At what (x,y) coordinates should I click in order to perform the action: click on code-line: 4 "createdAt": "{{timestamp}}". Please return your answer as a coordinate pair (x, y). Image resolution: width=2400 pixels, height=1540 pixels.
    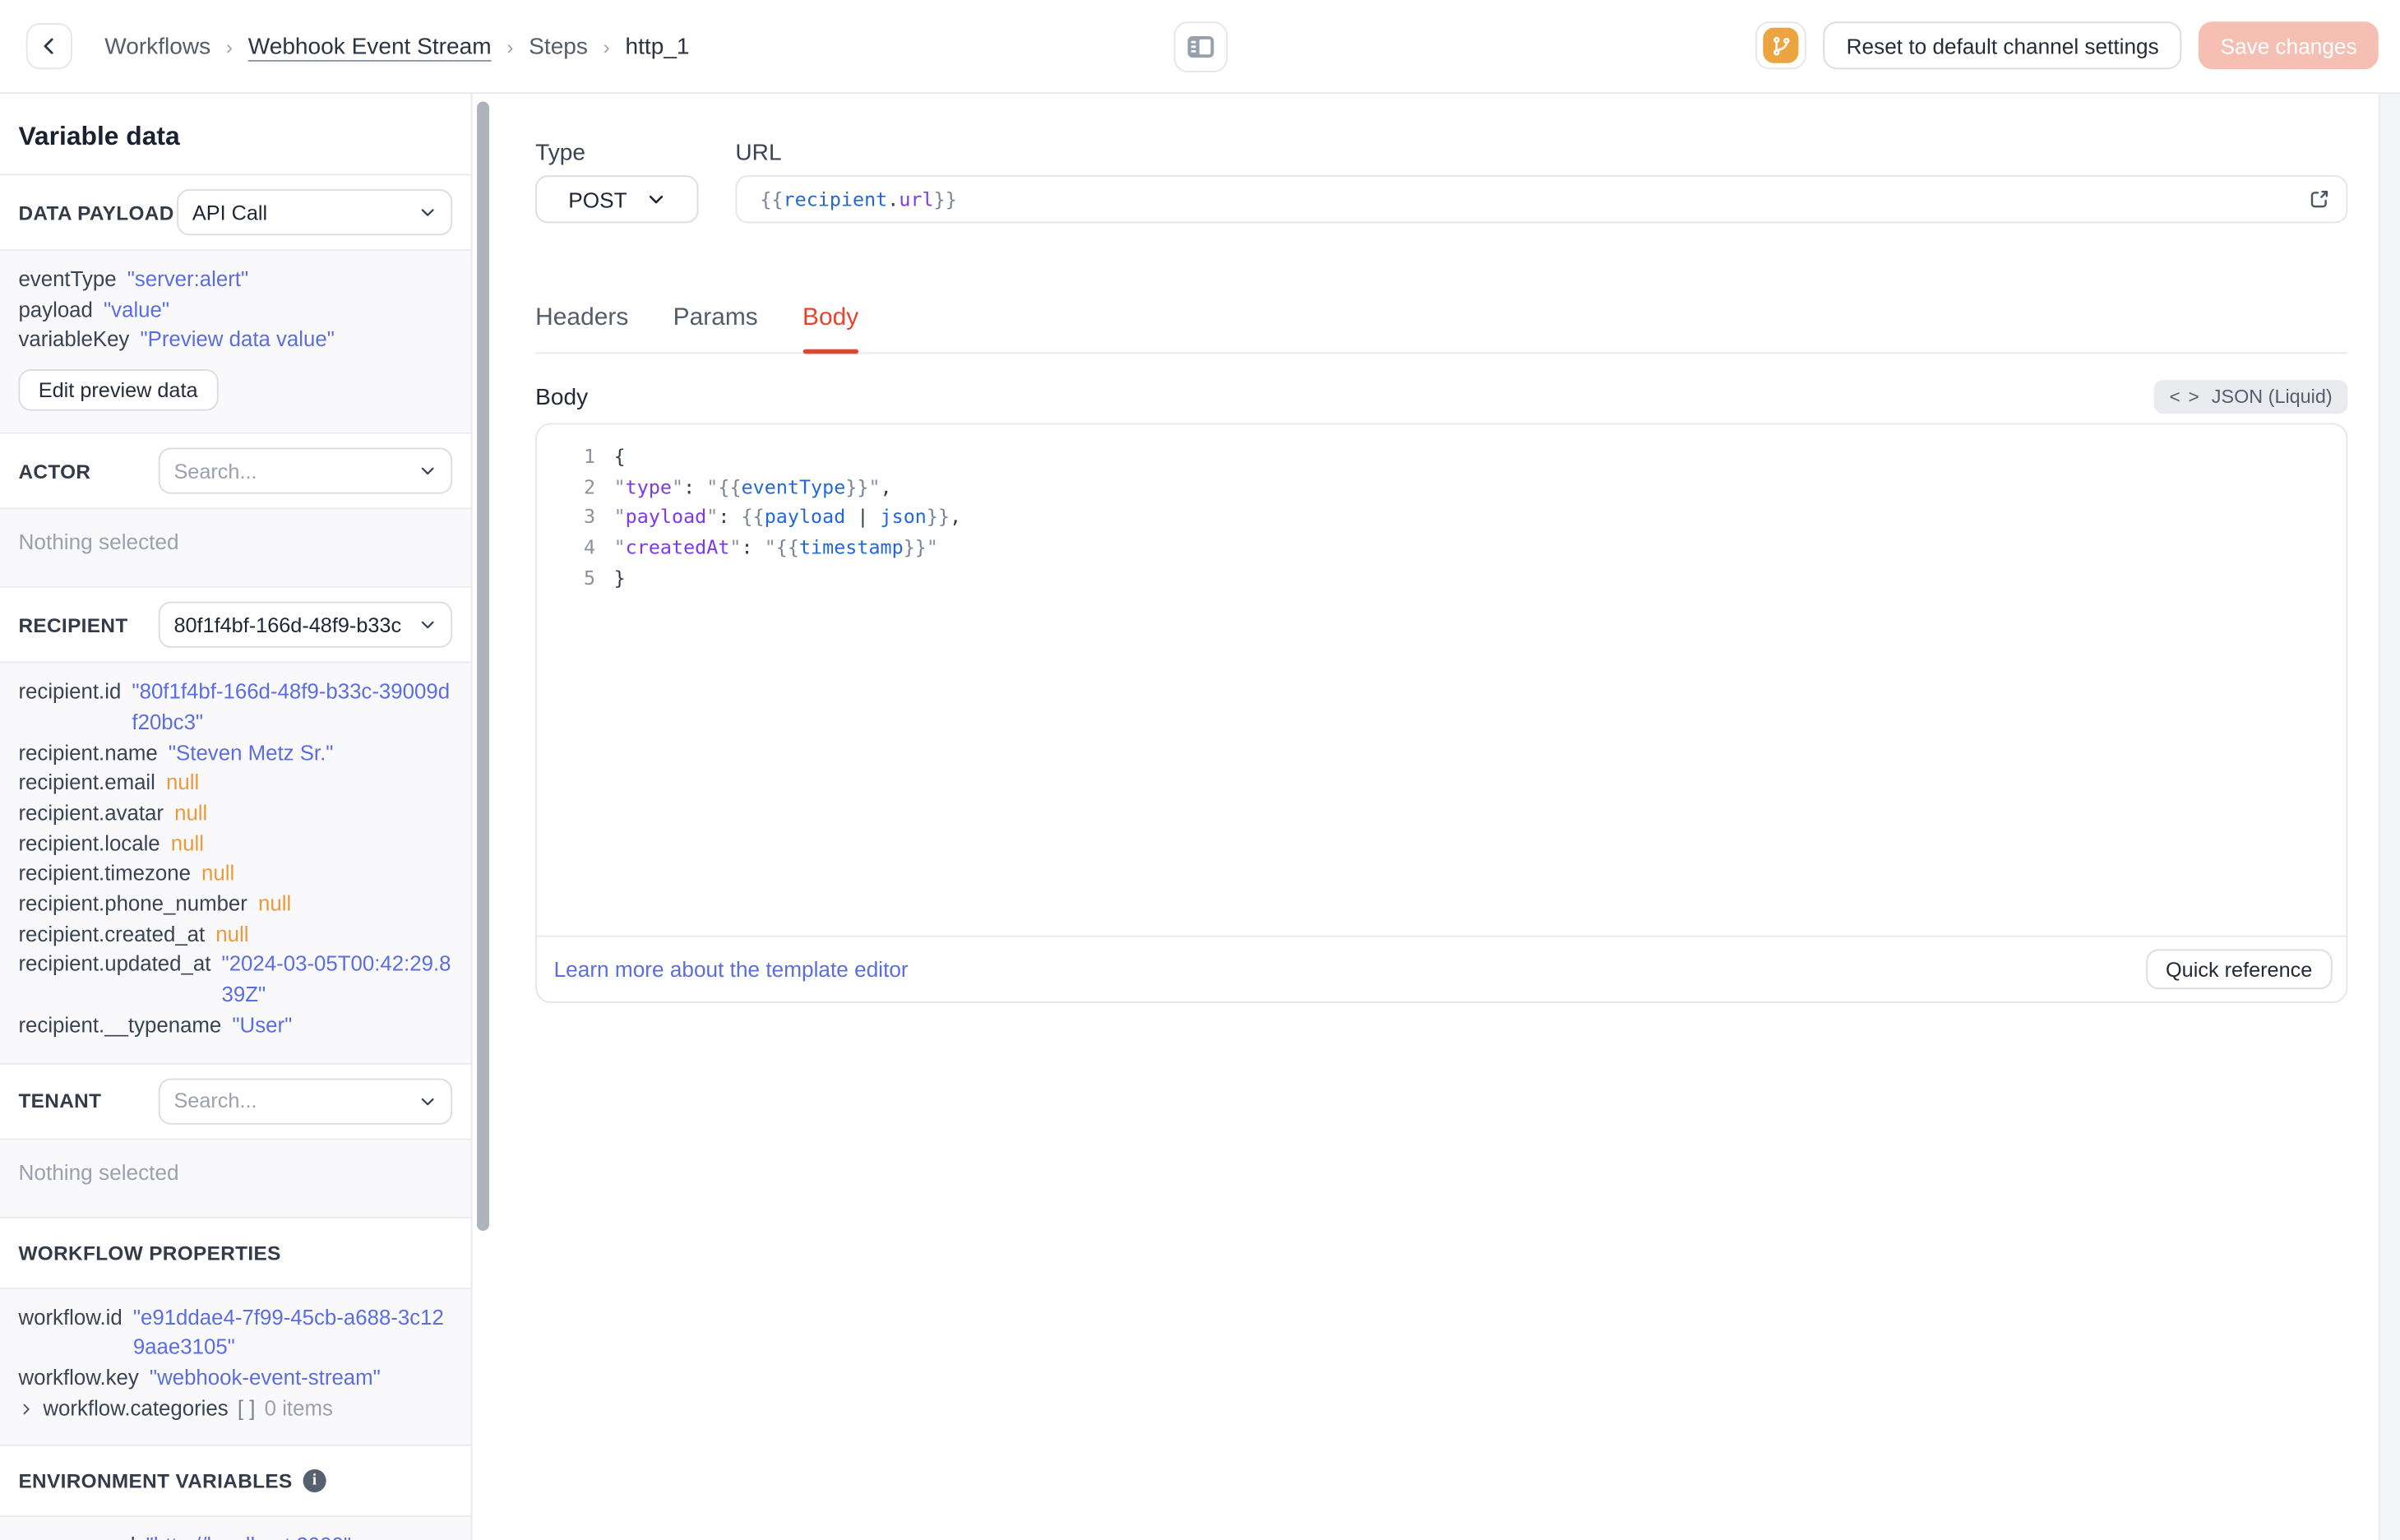
    Looking at the image, I should click on (1441, 548).